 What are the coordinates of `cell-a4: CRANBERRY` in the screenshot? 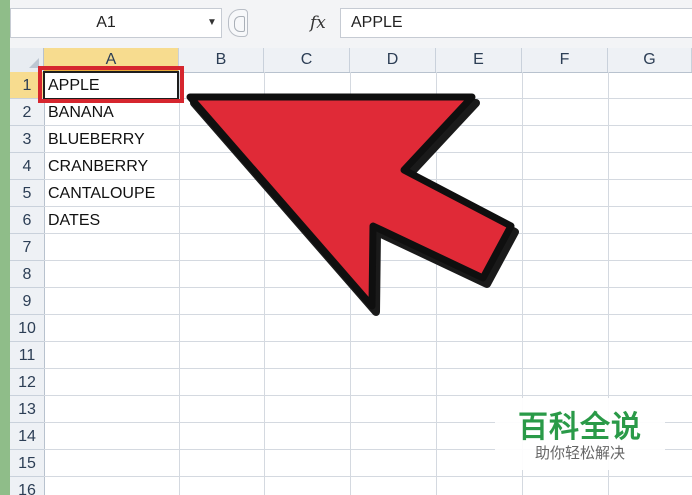 It's located at (98, 166).